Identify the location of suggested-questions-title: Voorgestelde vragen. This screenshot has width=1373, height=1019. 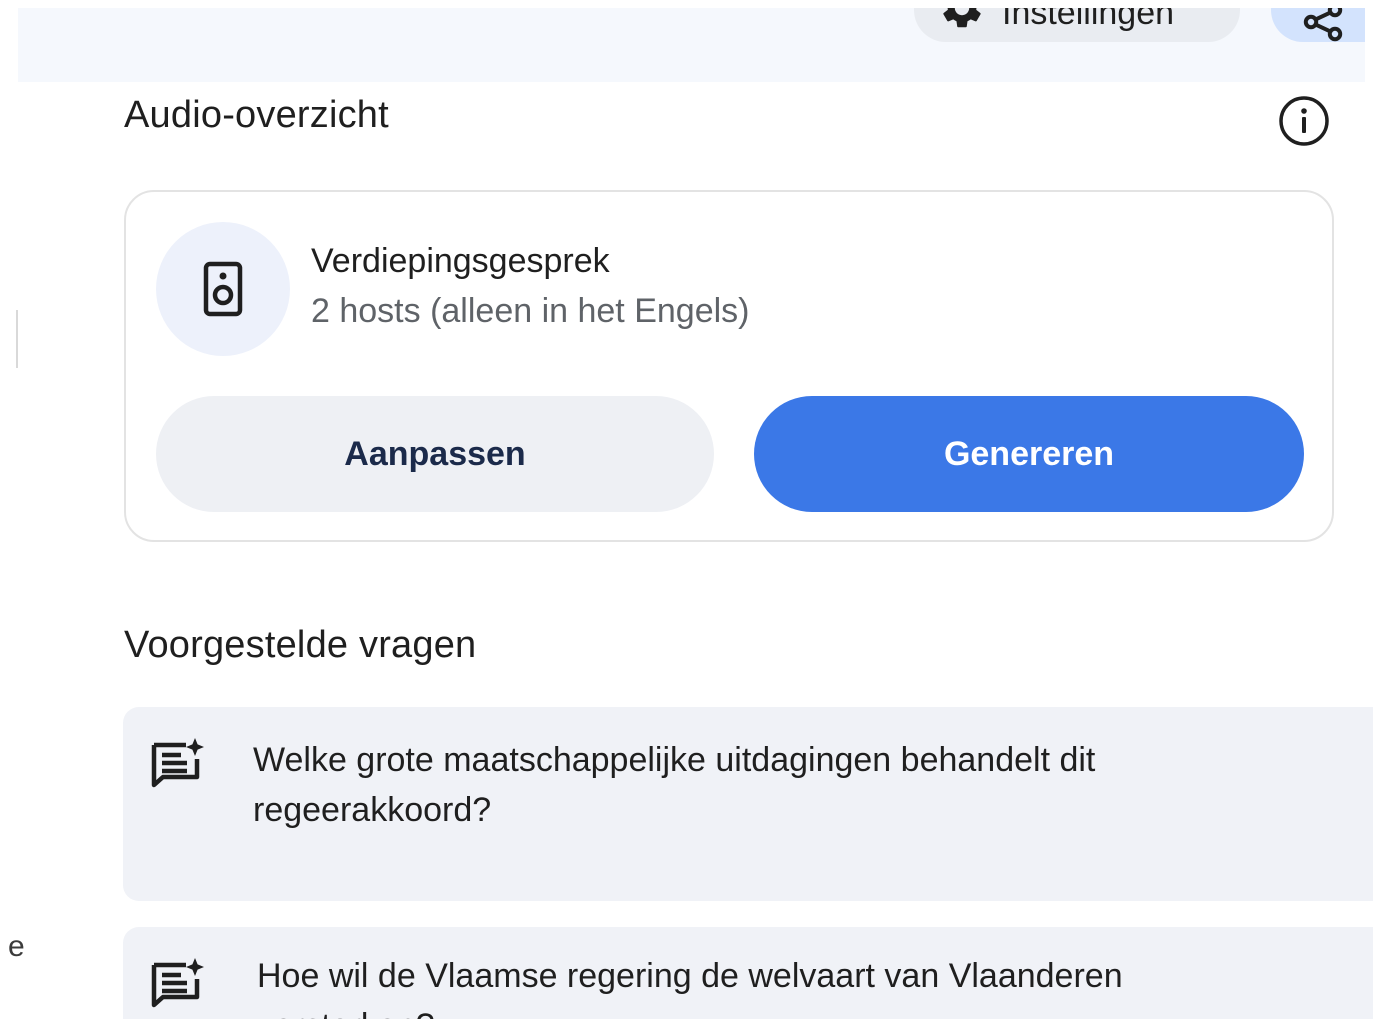
(300, 645).